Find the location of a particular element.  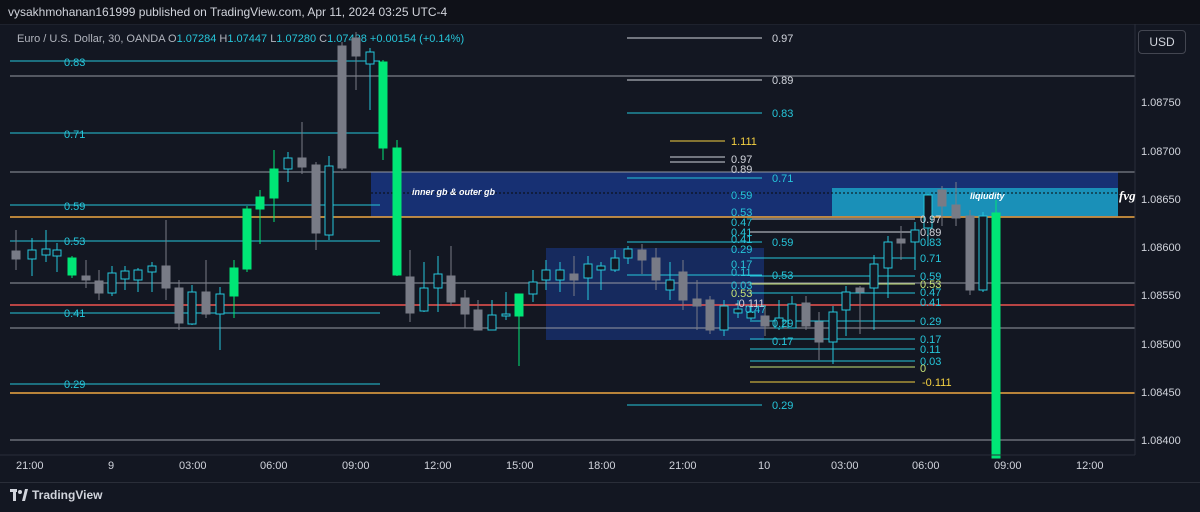

fib-label: 0.41 is located at coordinates (930, 303).